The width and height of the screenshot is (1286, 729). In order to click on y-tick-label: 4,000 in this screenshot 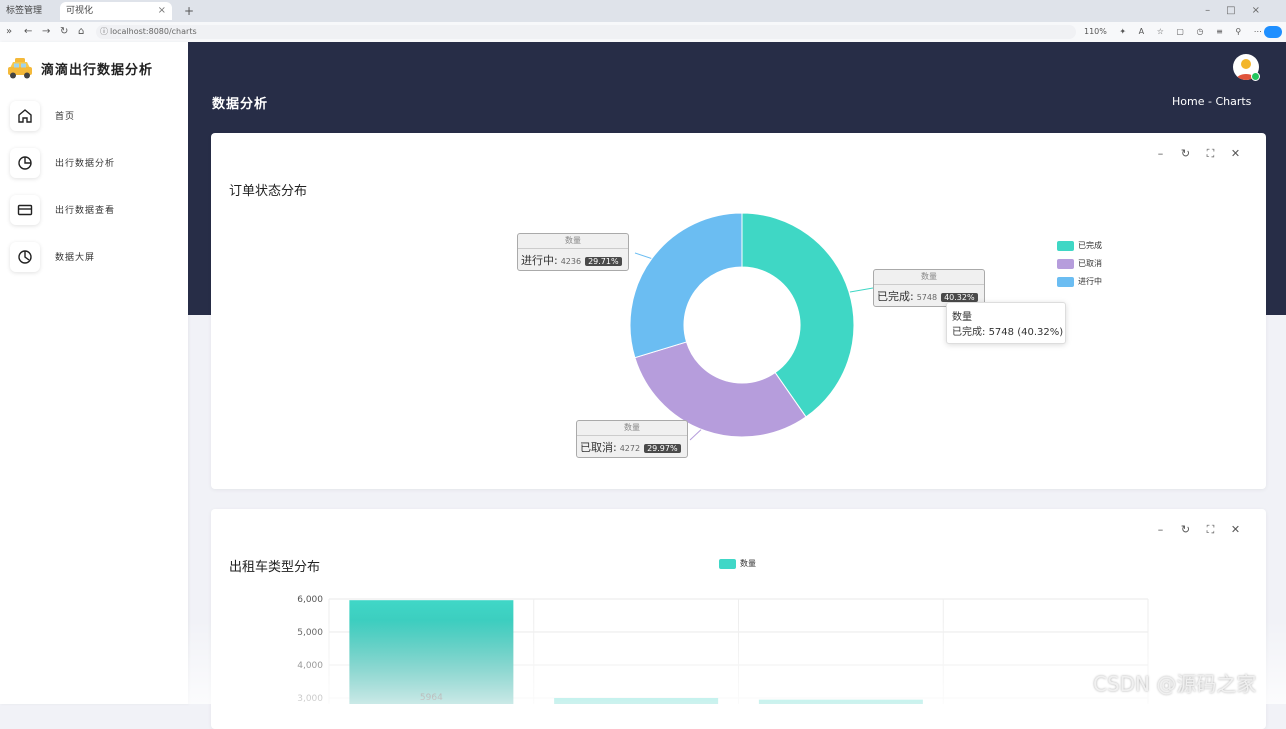, I will do `click(310, 666)`.